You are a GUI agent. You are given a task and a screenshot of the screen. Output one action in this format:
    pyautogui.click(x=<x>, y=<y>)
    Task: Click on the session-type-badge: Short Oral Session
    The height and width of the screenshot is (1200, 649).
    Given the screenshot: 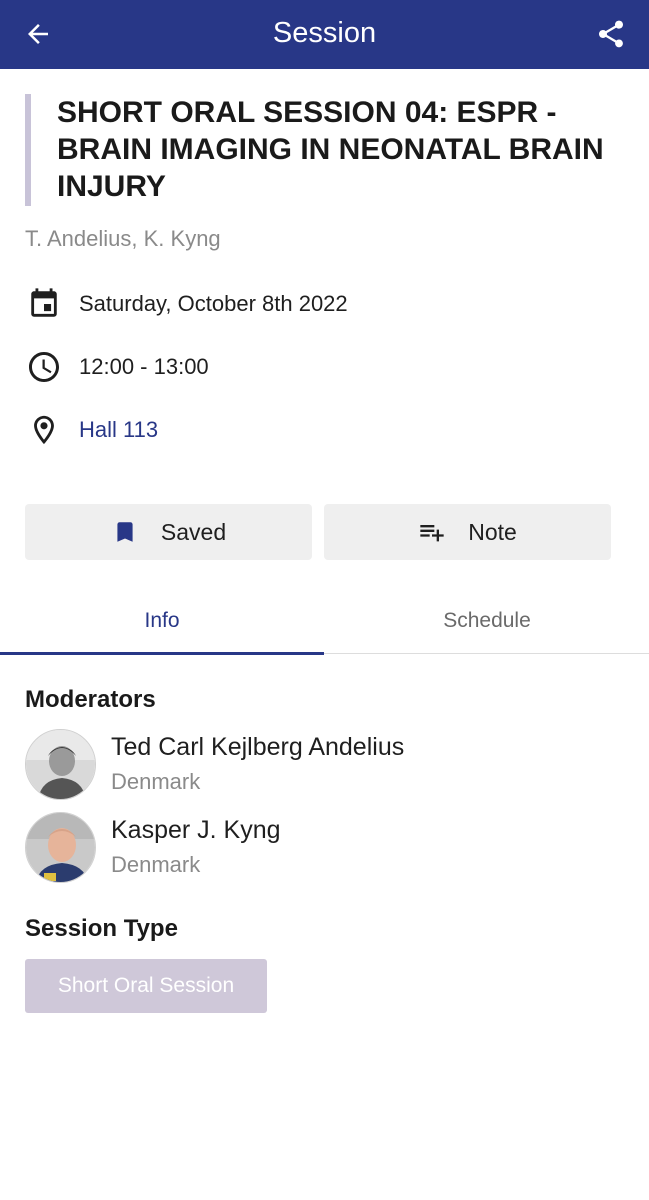 What is the action you would take?
    pyautogui.click(x=146, y=986)
    